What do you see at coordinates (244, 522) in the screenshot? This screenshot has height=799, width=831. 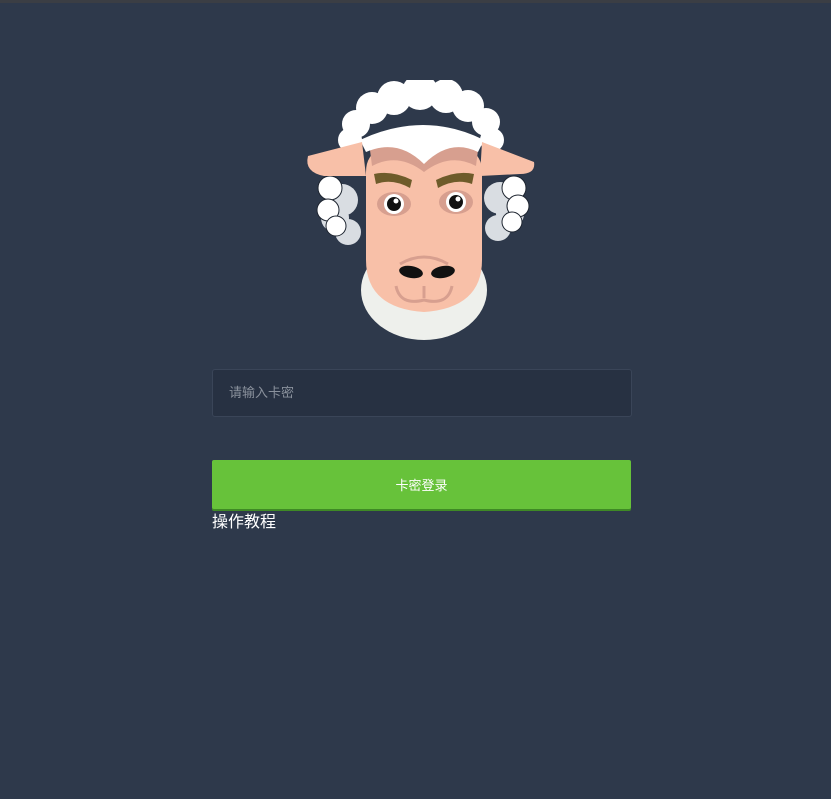 I see `tutorial-link: 操作教程` at bounding box center [244, 522].